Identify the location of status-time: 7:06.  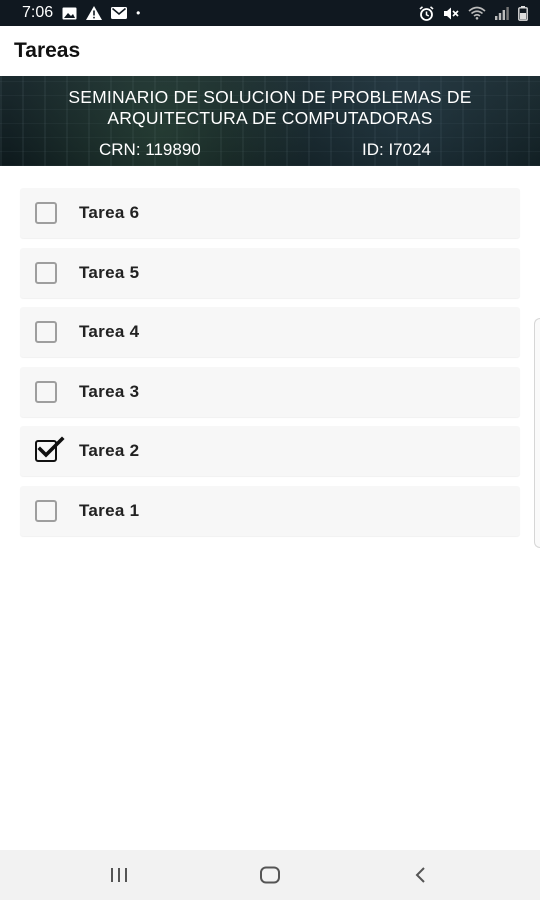
(38, 12).